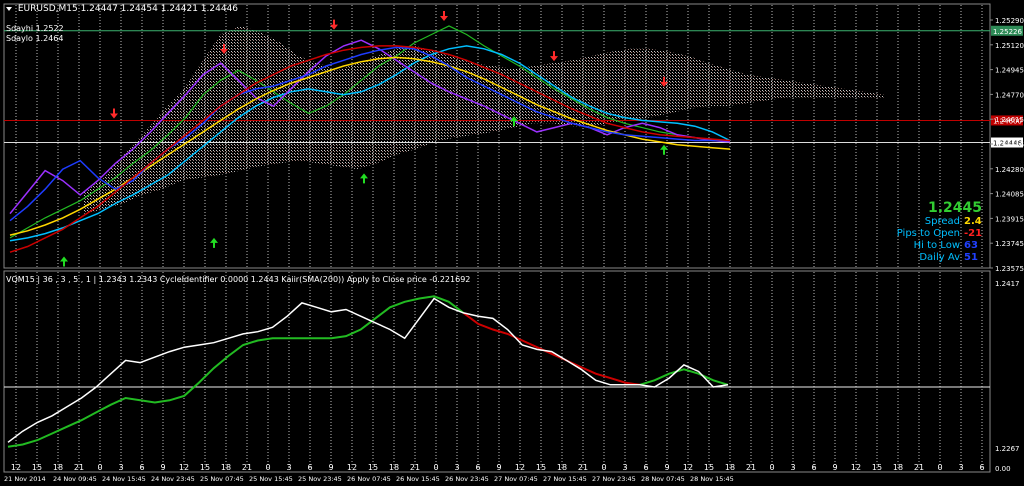 This screenshot has height=486, width=1024. What do you see at coordinates (551, 349) in the screenshot?
I see `cycle-line-red` at bounding box center [551, 349].